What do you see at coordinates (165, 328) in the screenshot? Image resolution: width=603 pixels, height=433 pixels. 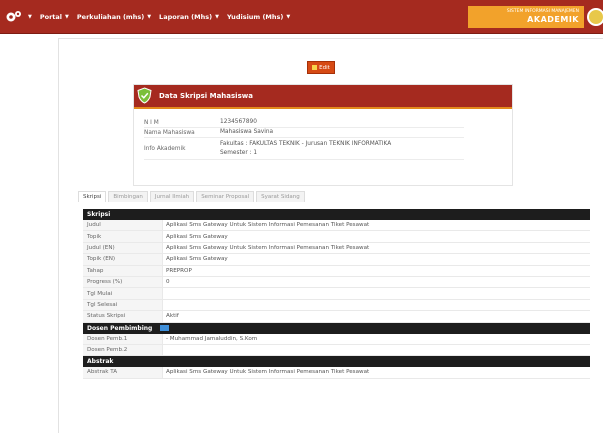 I see `chat-icon` at bounding box center [165, 328].